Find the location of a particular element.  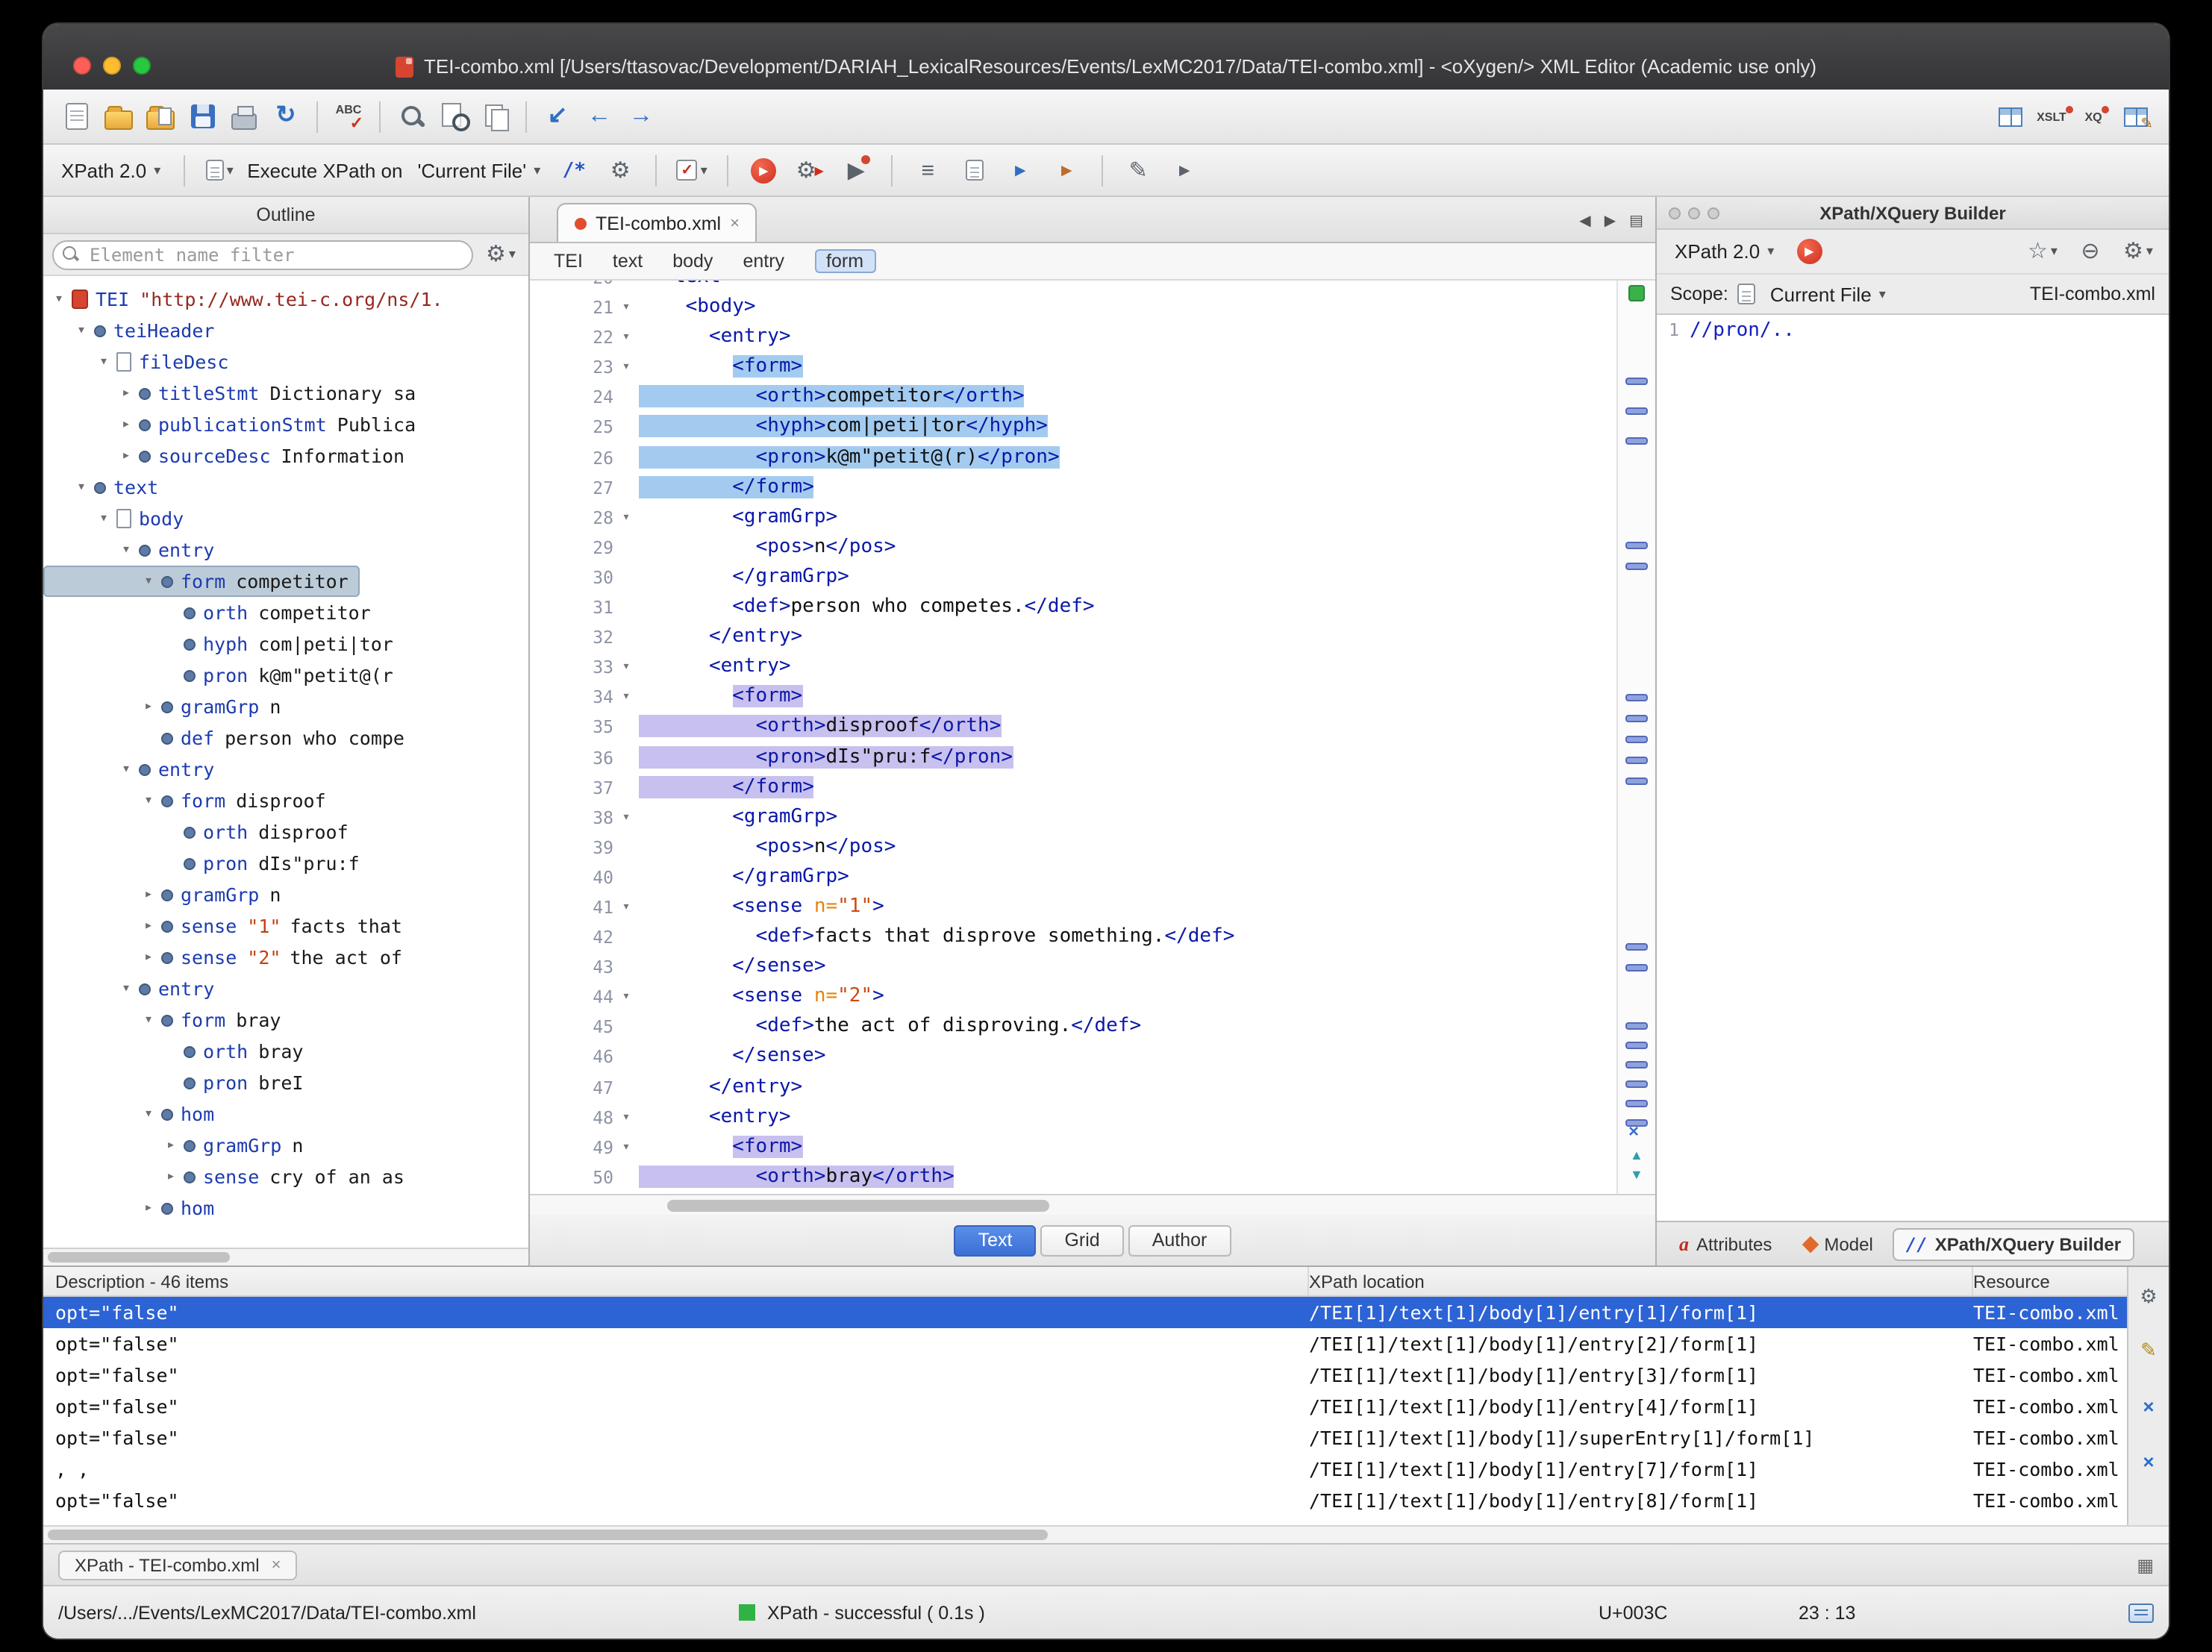

code-line: 34 ▾ <form> is located at coordinates (1073, 698).